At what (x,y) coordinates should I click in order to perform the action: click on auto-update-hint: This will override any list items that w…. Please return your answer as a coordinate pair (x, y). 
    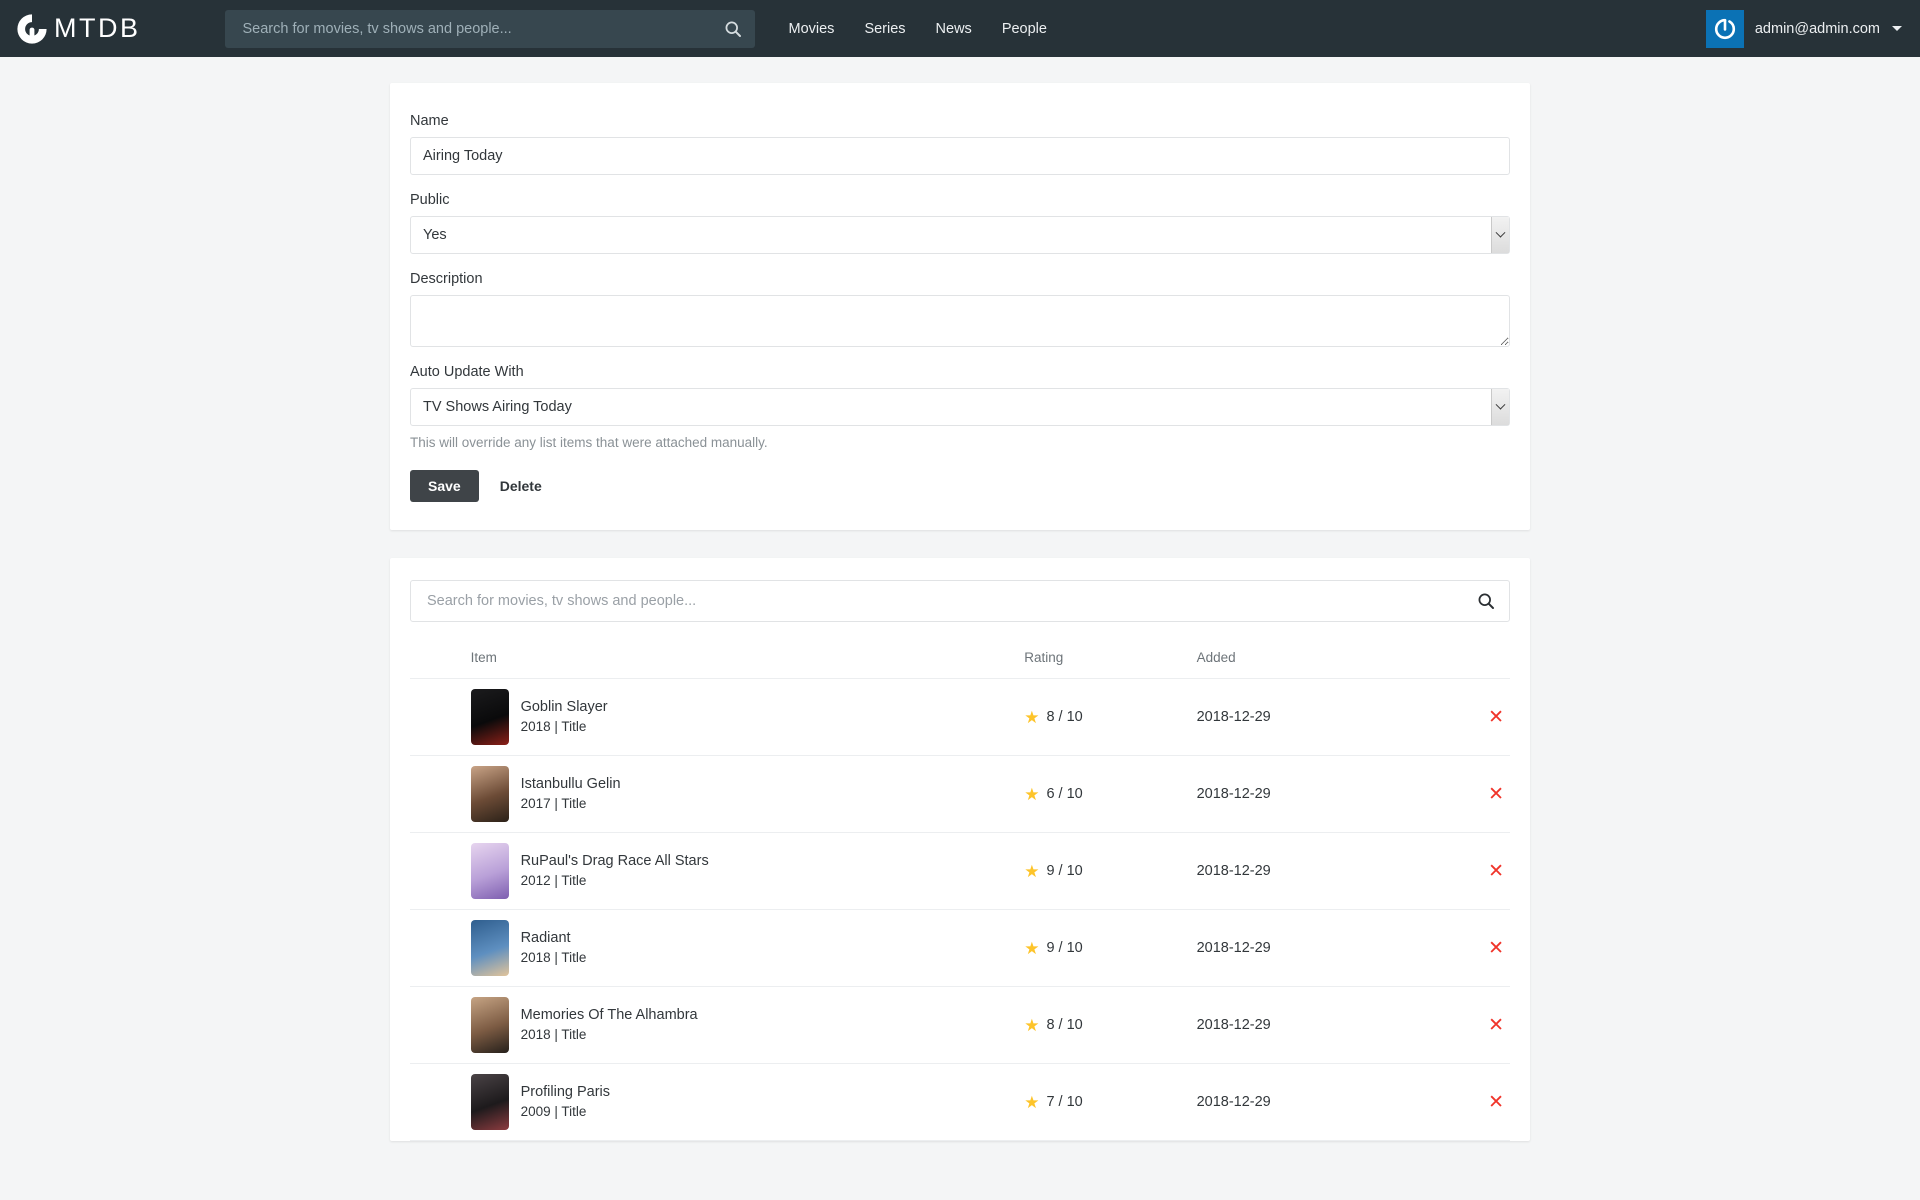
    Looking at the image, I should click on (589, 442).